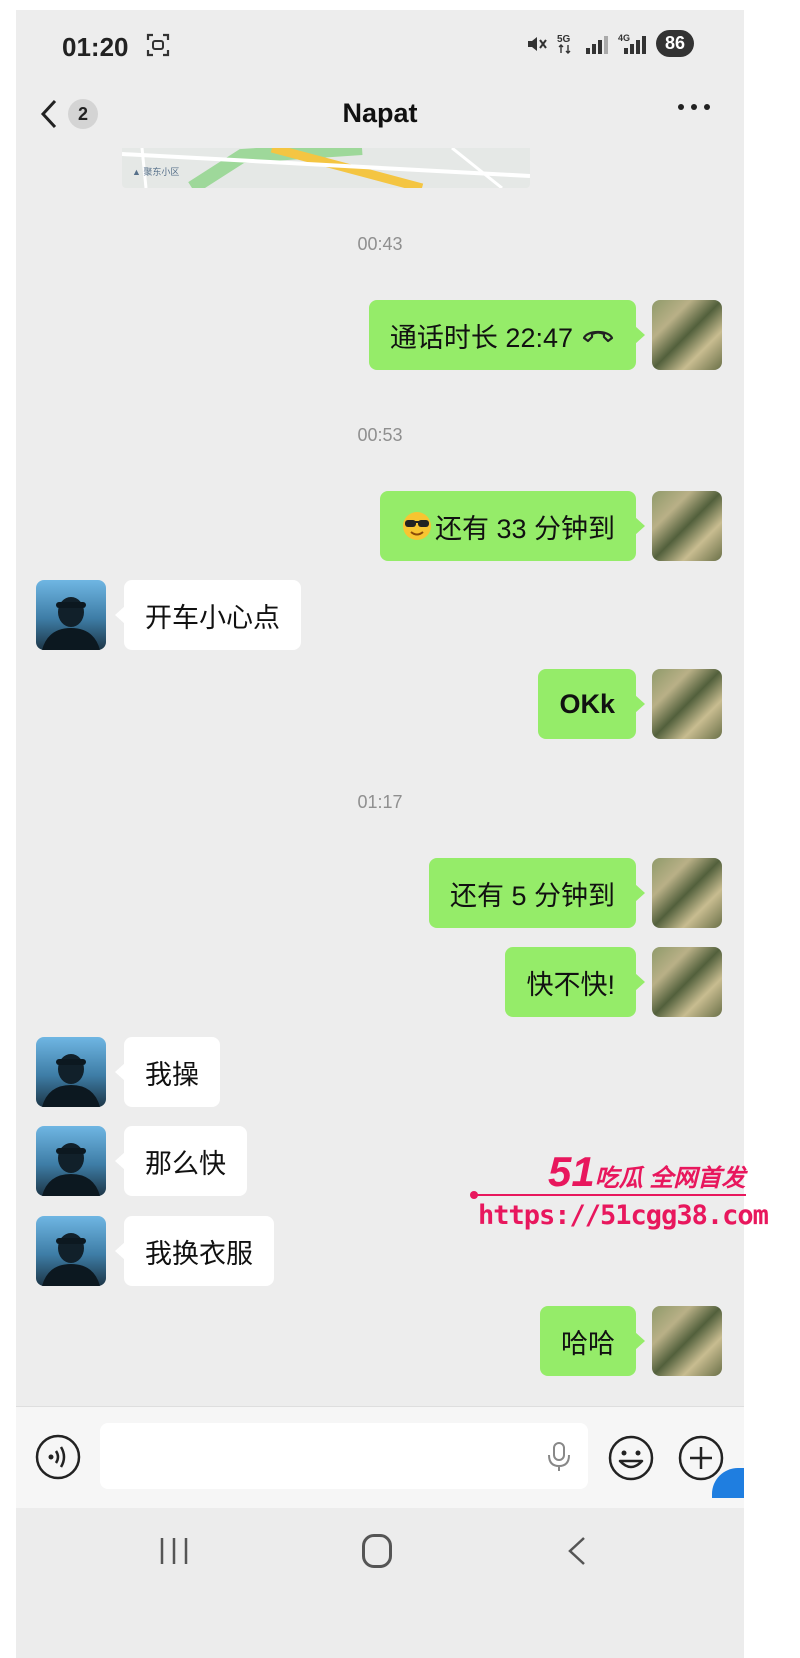  Describe the element at coordinates (694, 107) in the screenshot. I see `more-icon` at that location.